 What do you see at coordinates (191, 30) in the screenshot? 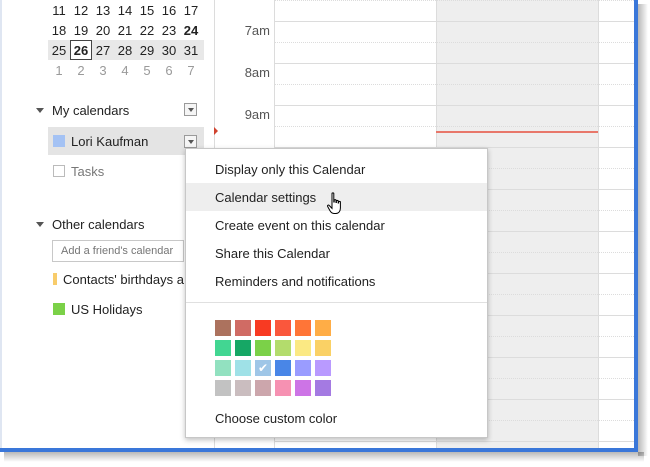
I see `mini-calendar-day: 24` at bounding box center [191, 30].